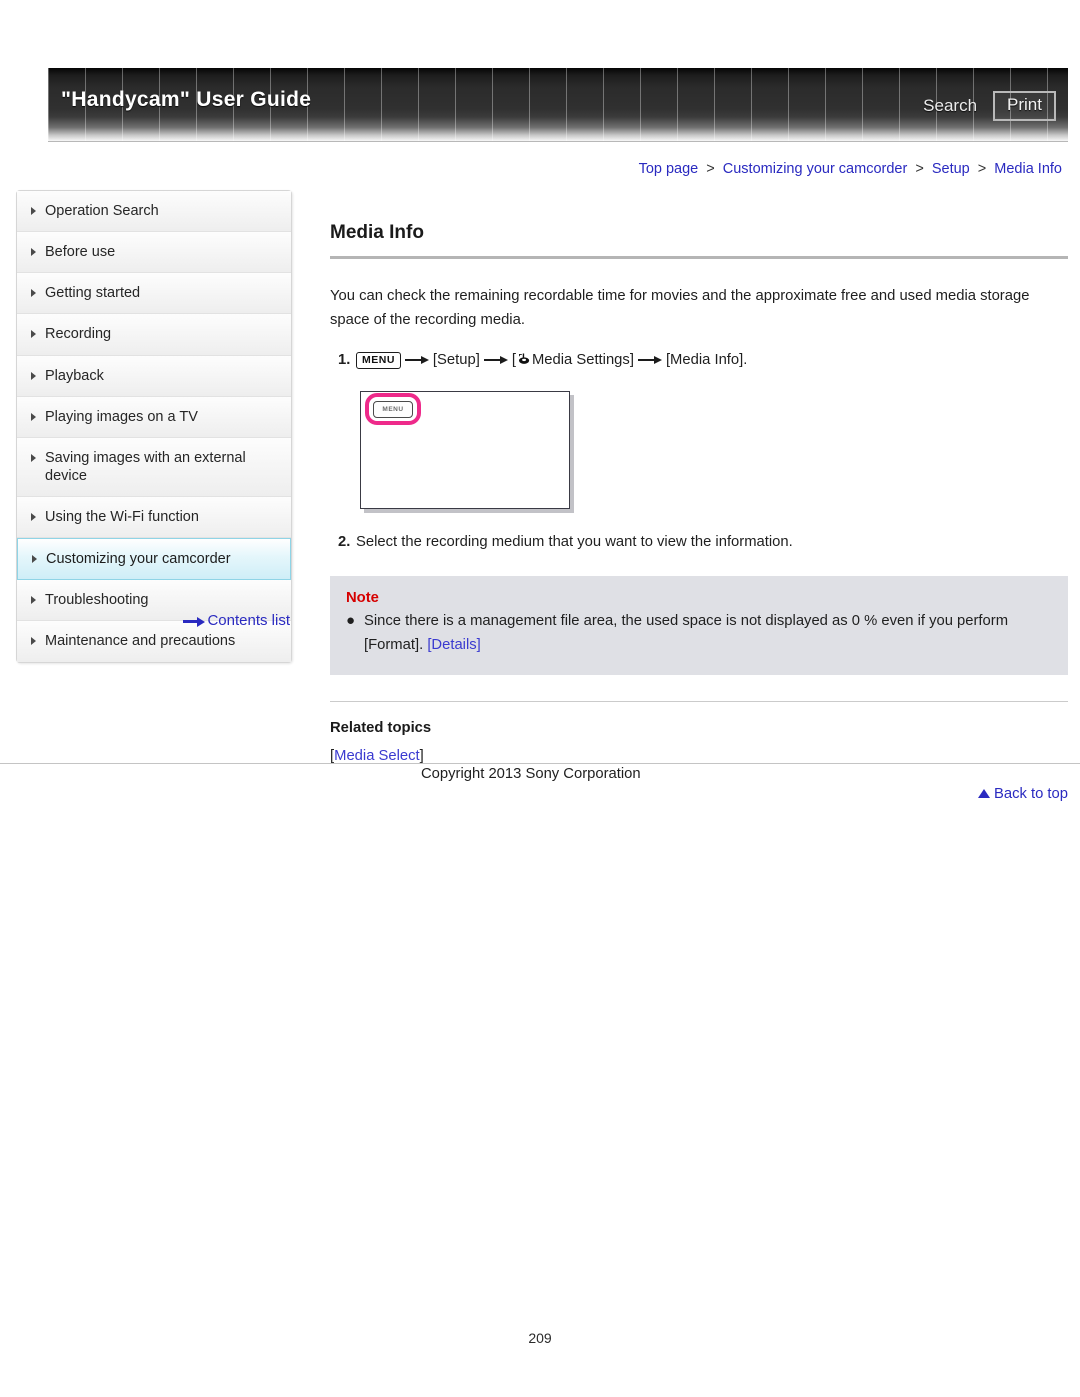 Image resolution: width=1080 pixels, height=1397 pixels. I want to click on page-title: Media Info, so click(377, 232).